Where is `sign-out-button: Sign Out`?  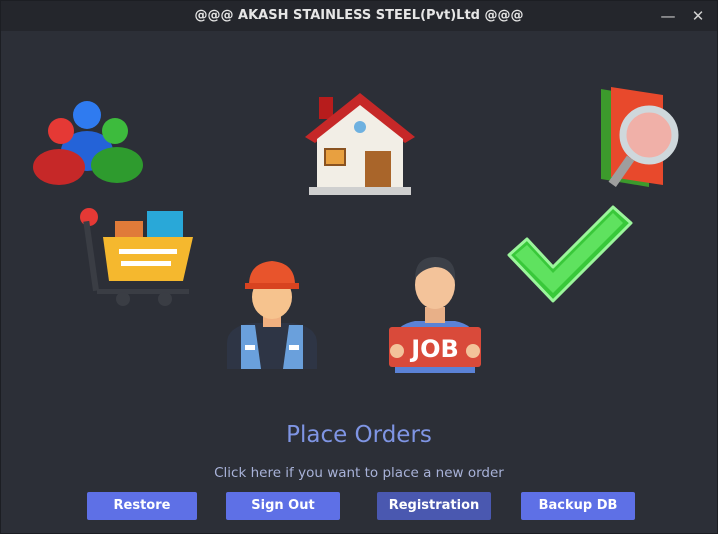 sign-out-button: Sign Out is located at coordinates (283, 506).